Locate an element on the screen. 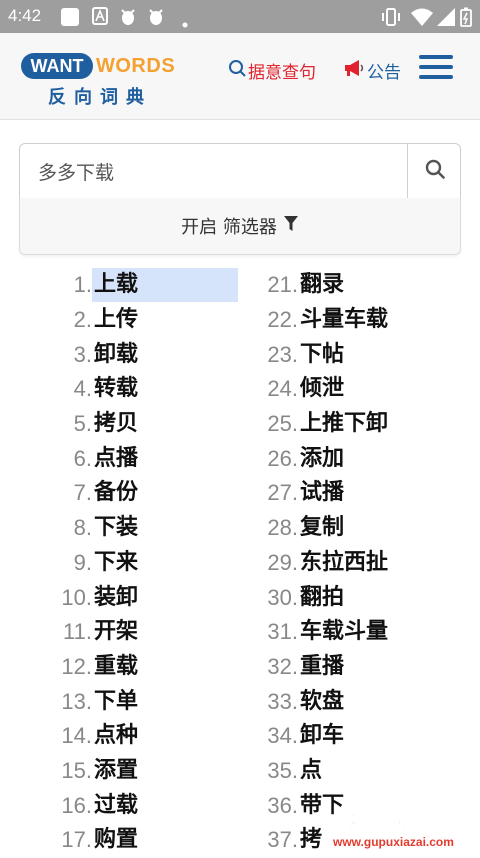  result-item: 24. 倾泄 is located at coordinates (318, 389).